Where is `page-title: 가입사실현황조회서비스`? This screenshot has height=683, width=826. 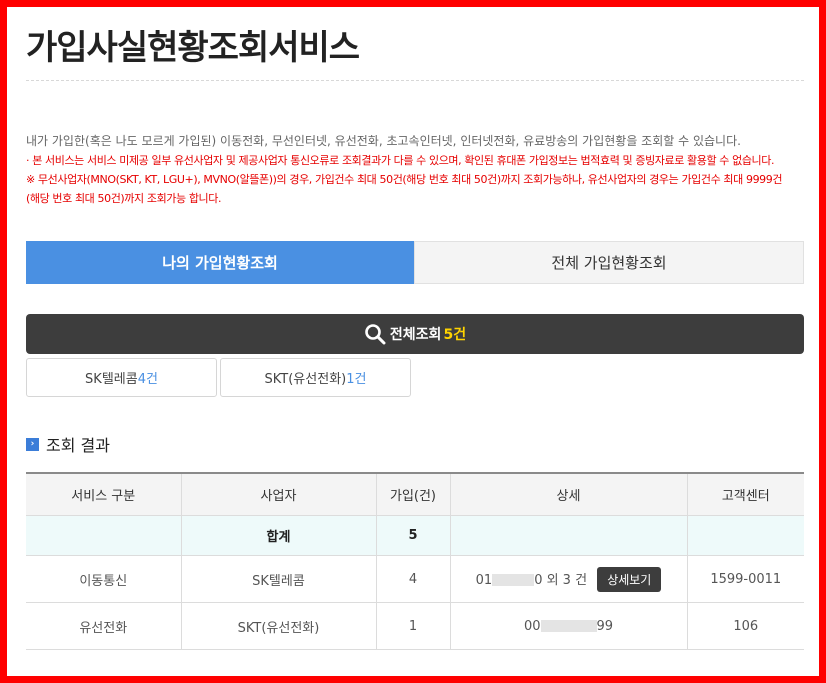
page-title: 가입사실현황조회서비스 is located at coordinates (193, 48).